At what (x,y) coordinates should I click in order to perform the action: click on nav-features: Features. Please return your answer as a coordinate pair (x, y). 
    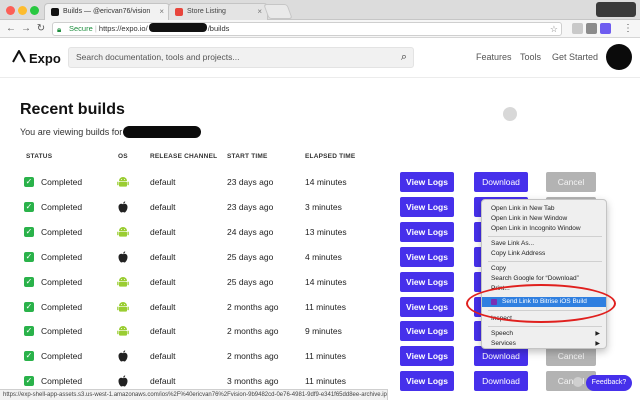
    Looking at the image, I should click on (494, 57).